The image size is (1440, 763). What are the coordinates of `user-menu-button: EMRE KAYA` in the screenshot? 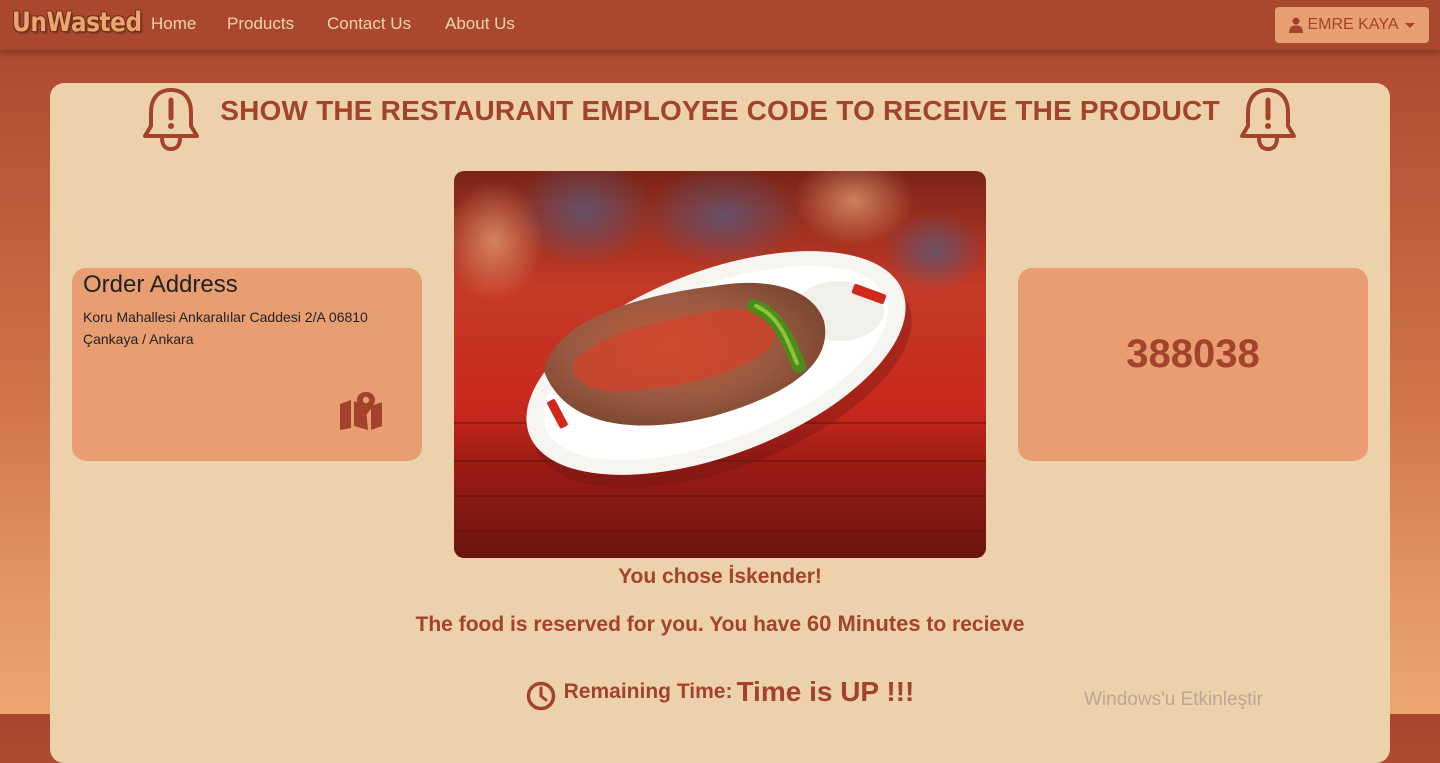 It's located at (1352, 25).